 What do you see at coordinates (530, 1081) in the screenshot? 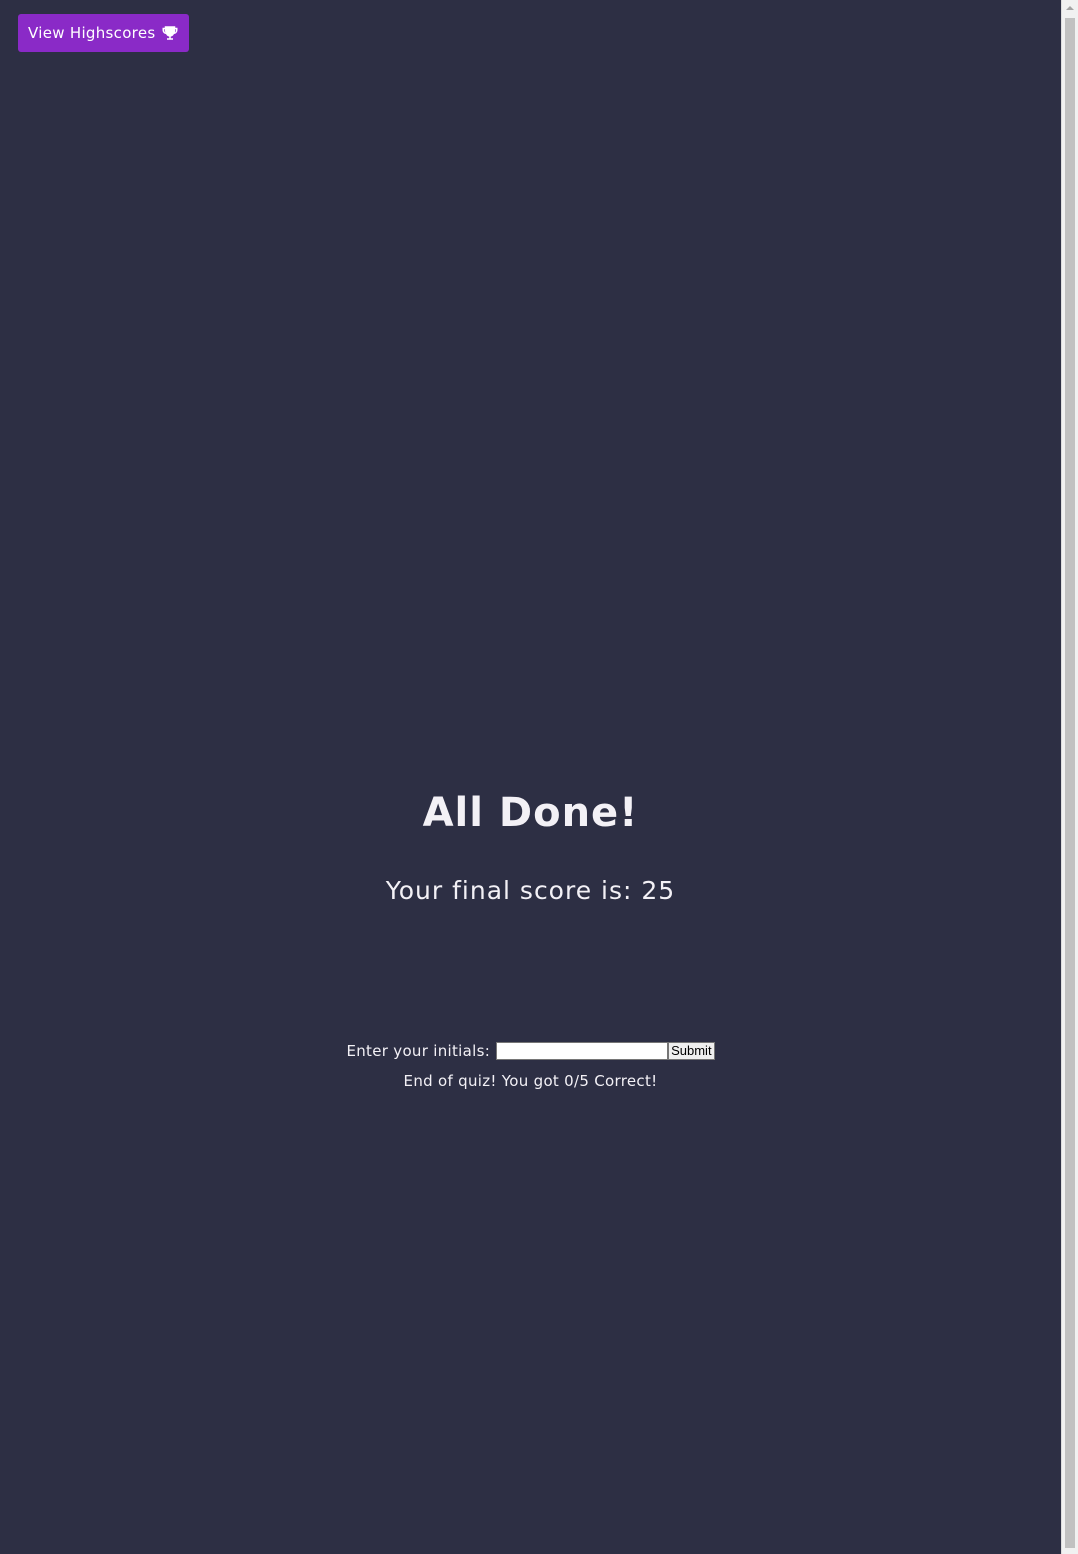
I see `quiz-result-message: End of quiz! You got 0/5 Correct!` at bounding box center [530, 1081].